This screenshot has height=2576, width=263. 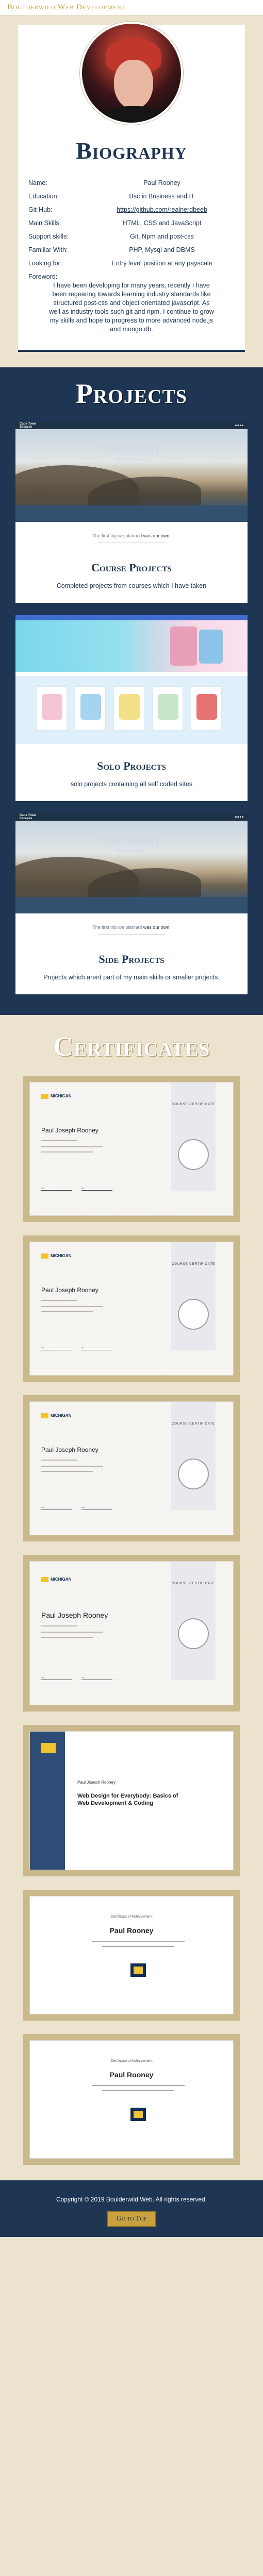 I want to click on bio-row-education: Education: Bsc in Business and IT, so click(x=131, y=196).